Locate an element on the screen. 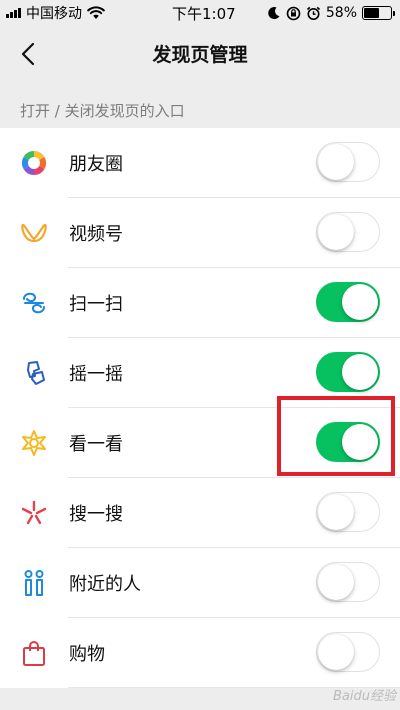  shopping-bag-icon is located at coordinates (34, 653).